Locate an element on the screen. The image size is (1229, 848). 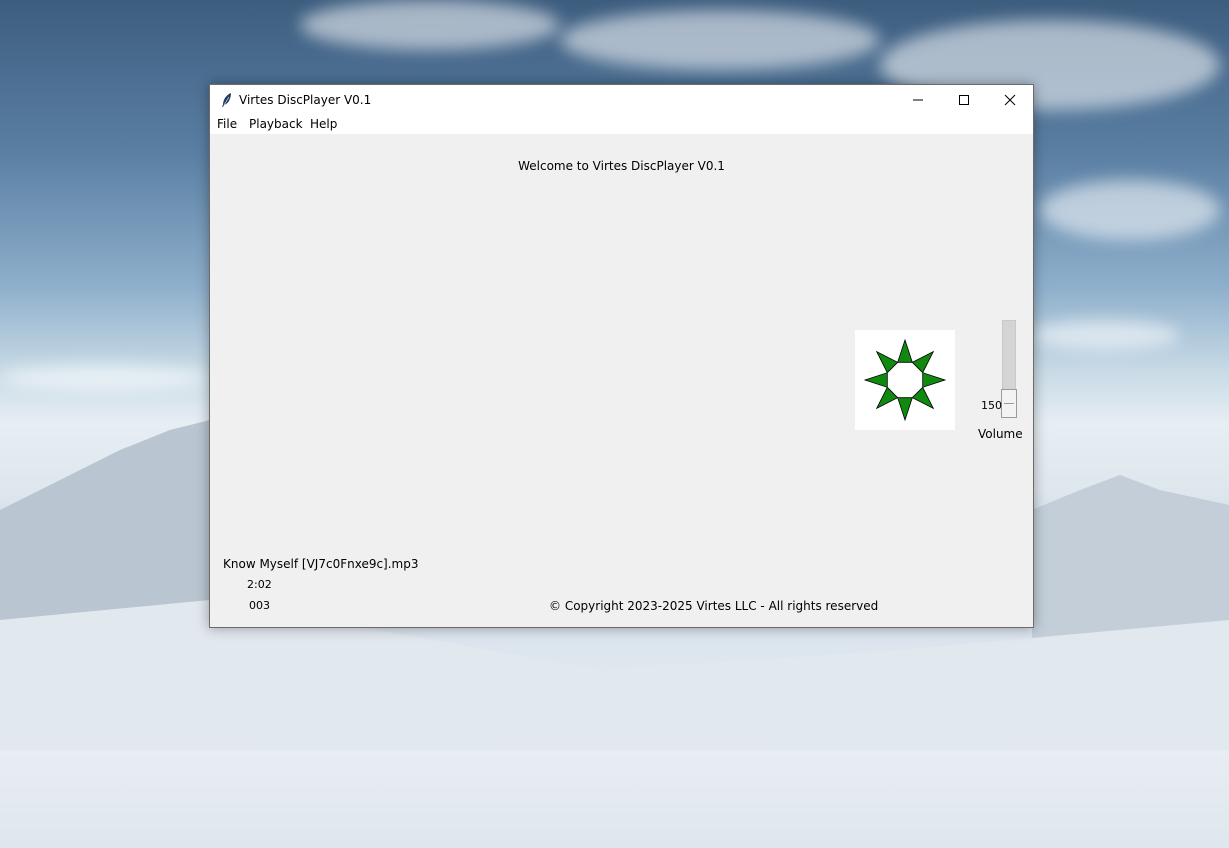
minimize-icon is located at coordinates (918, 100).